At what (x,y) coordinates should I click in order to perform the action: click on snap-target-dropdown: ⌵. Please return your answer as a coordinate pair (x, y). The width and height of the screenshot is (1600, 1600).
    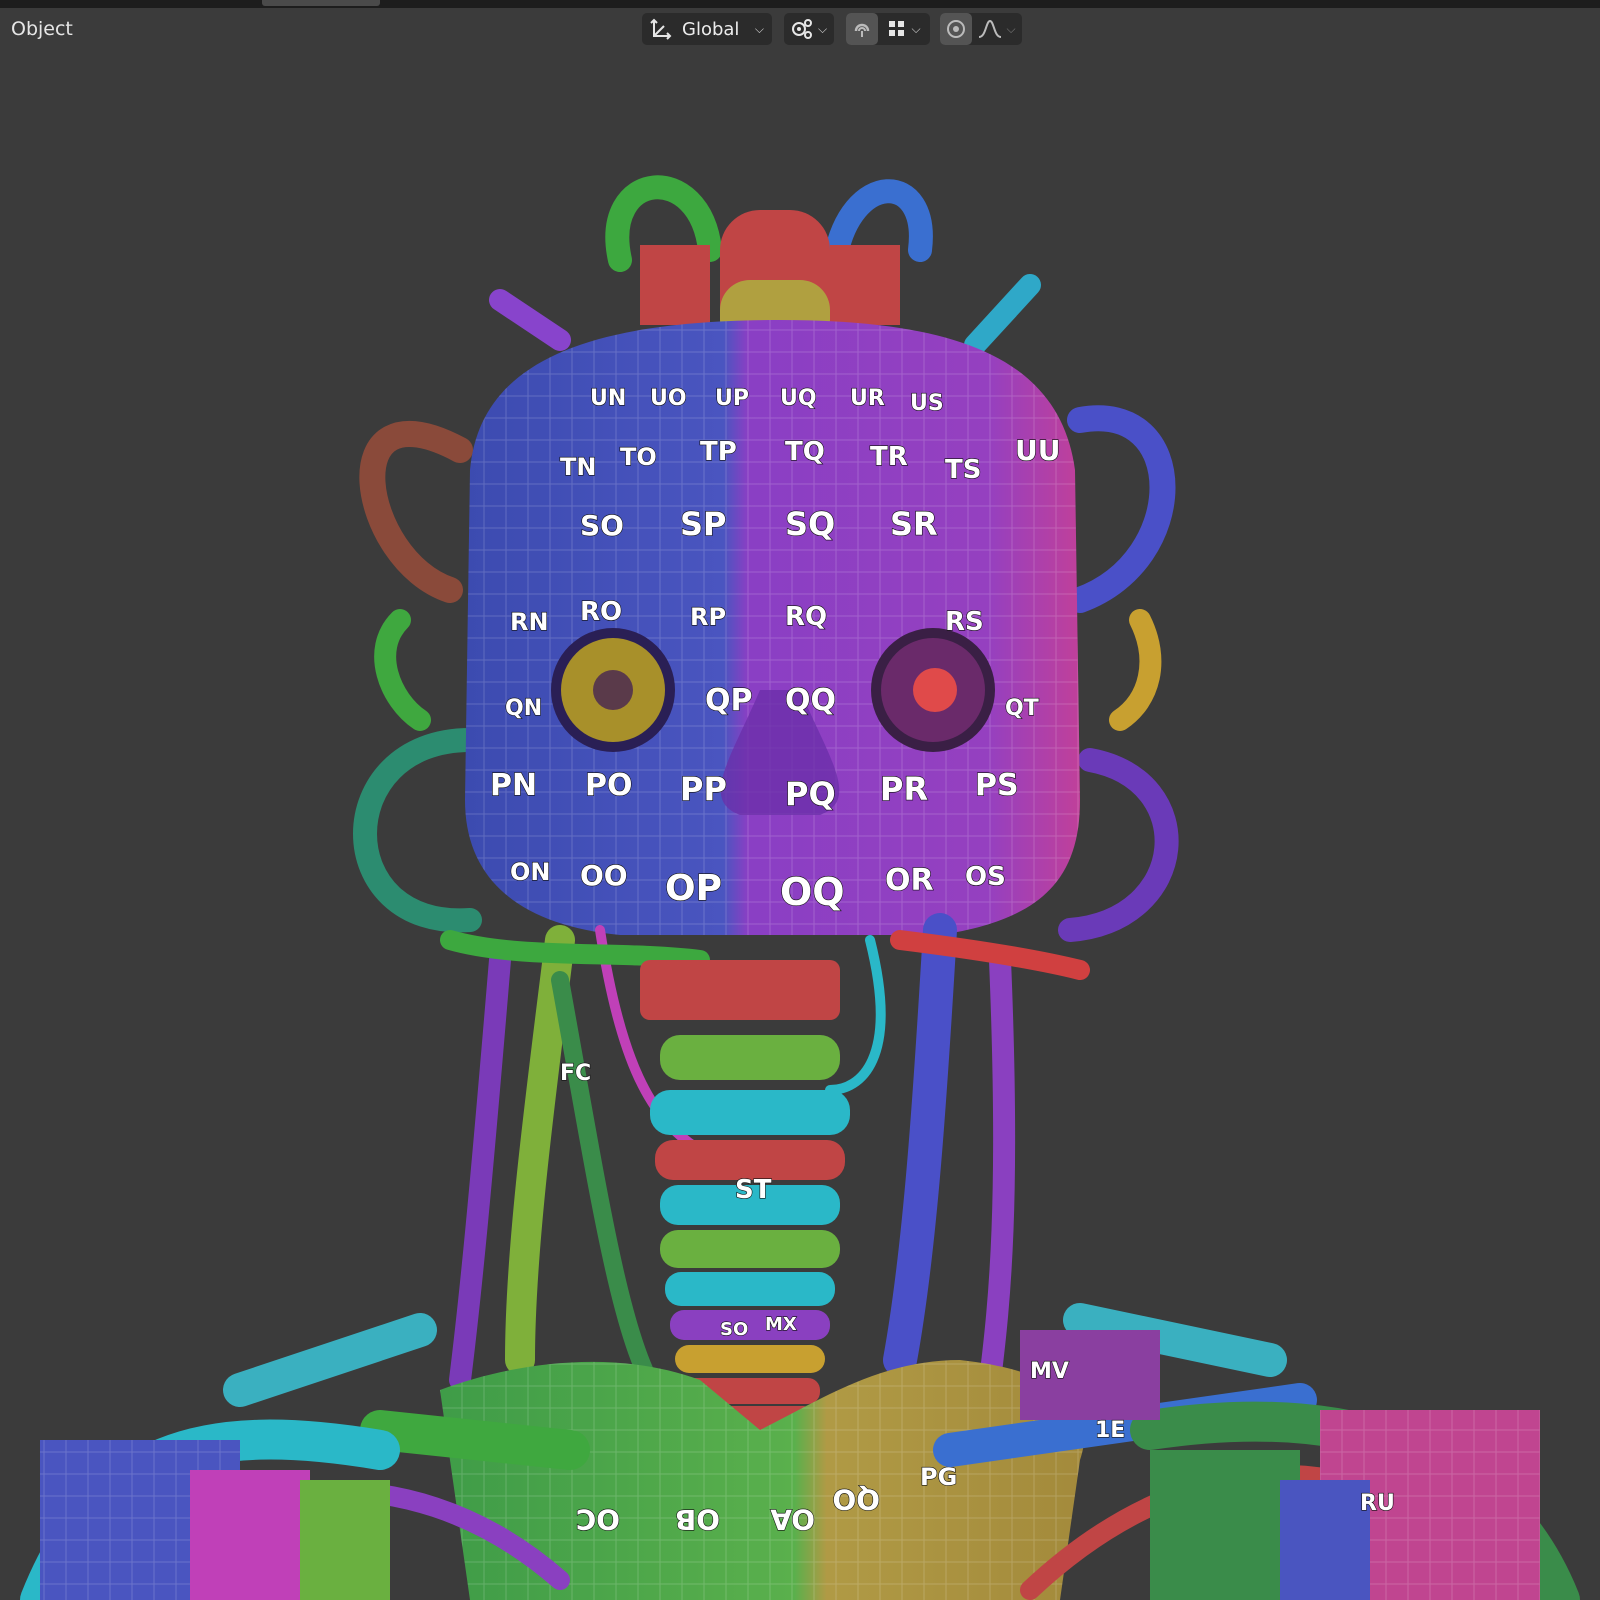
    Looking at the image, I should click on (904, 29).